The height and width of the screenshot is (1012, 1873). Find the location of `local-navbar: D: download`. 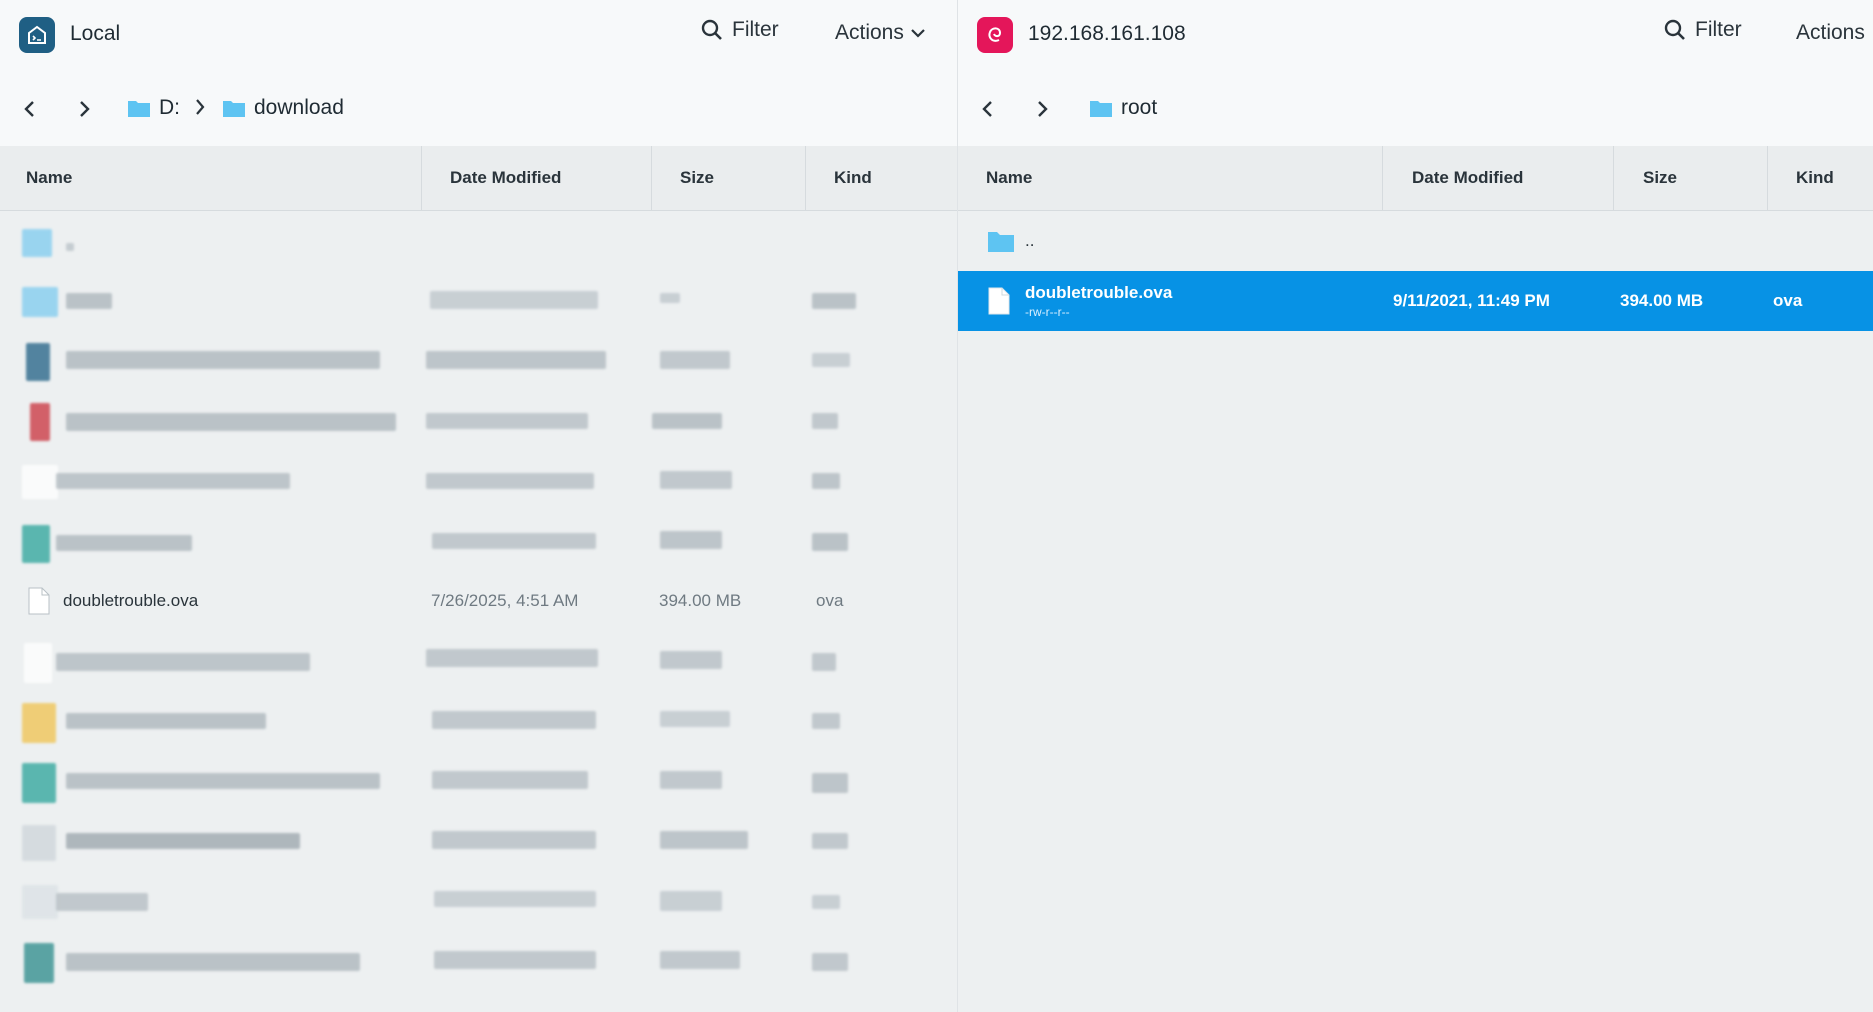

local-navbar: D: download is located at coordinates (478, 109).